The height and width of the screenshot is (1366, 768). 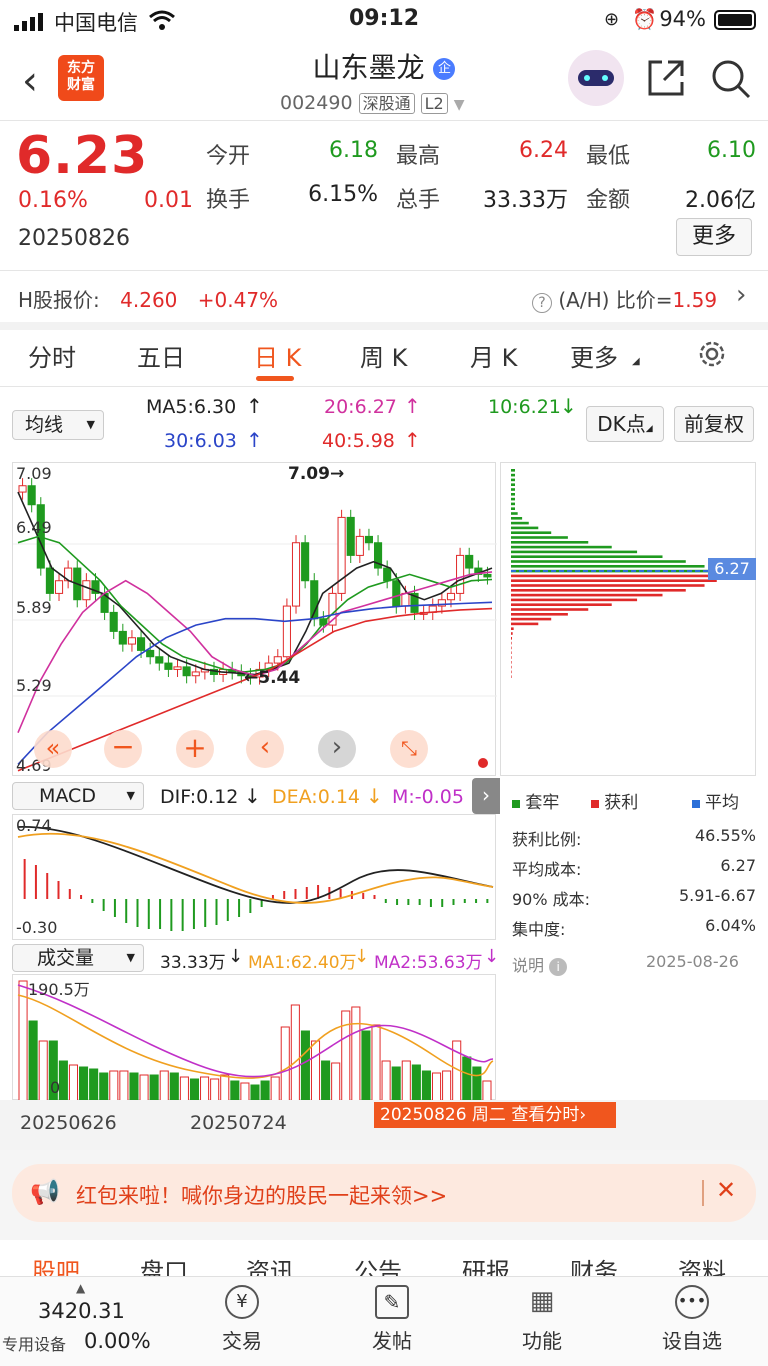 I want to click on scroll-left-icon: ‹, so click(x=265, y=749).